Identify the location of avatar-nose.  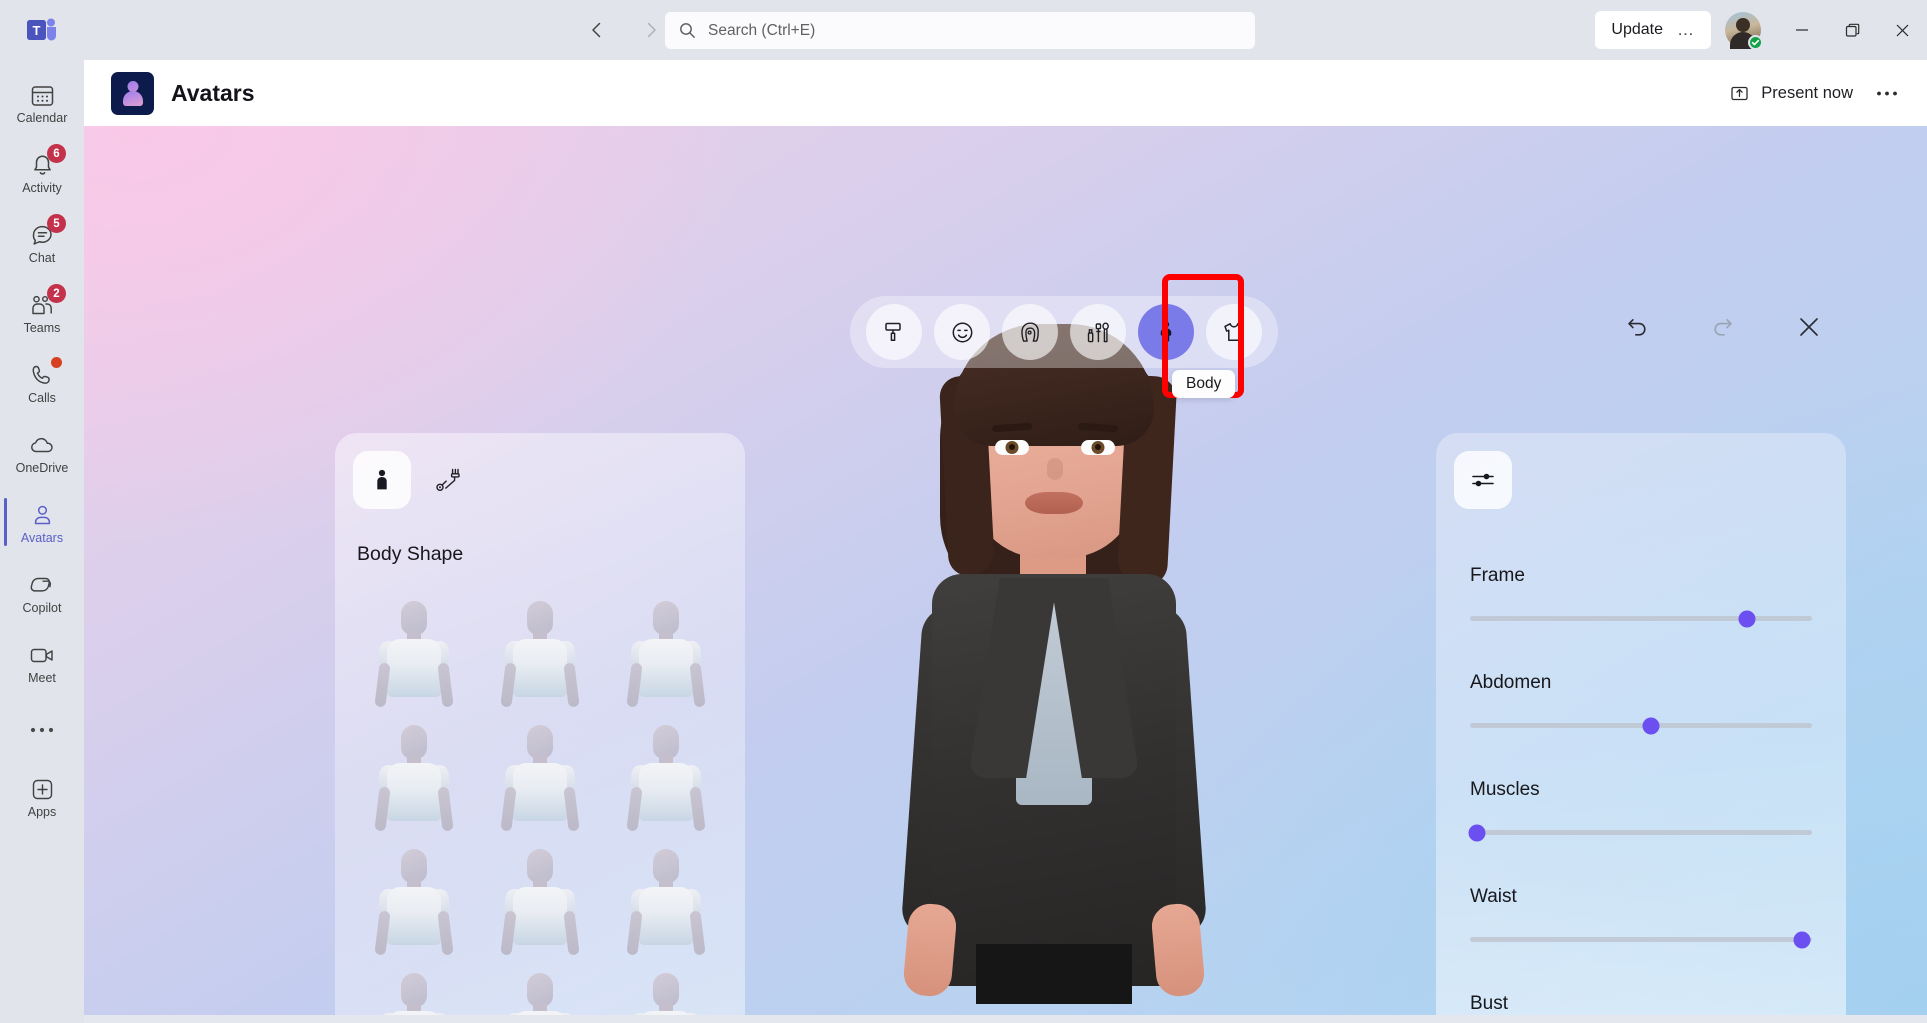
(1055, 469).